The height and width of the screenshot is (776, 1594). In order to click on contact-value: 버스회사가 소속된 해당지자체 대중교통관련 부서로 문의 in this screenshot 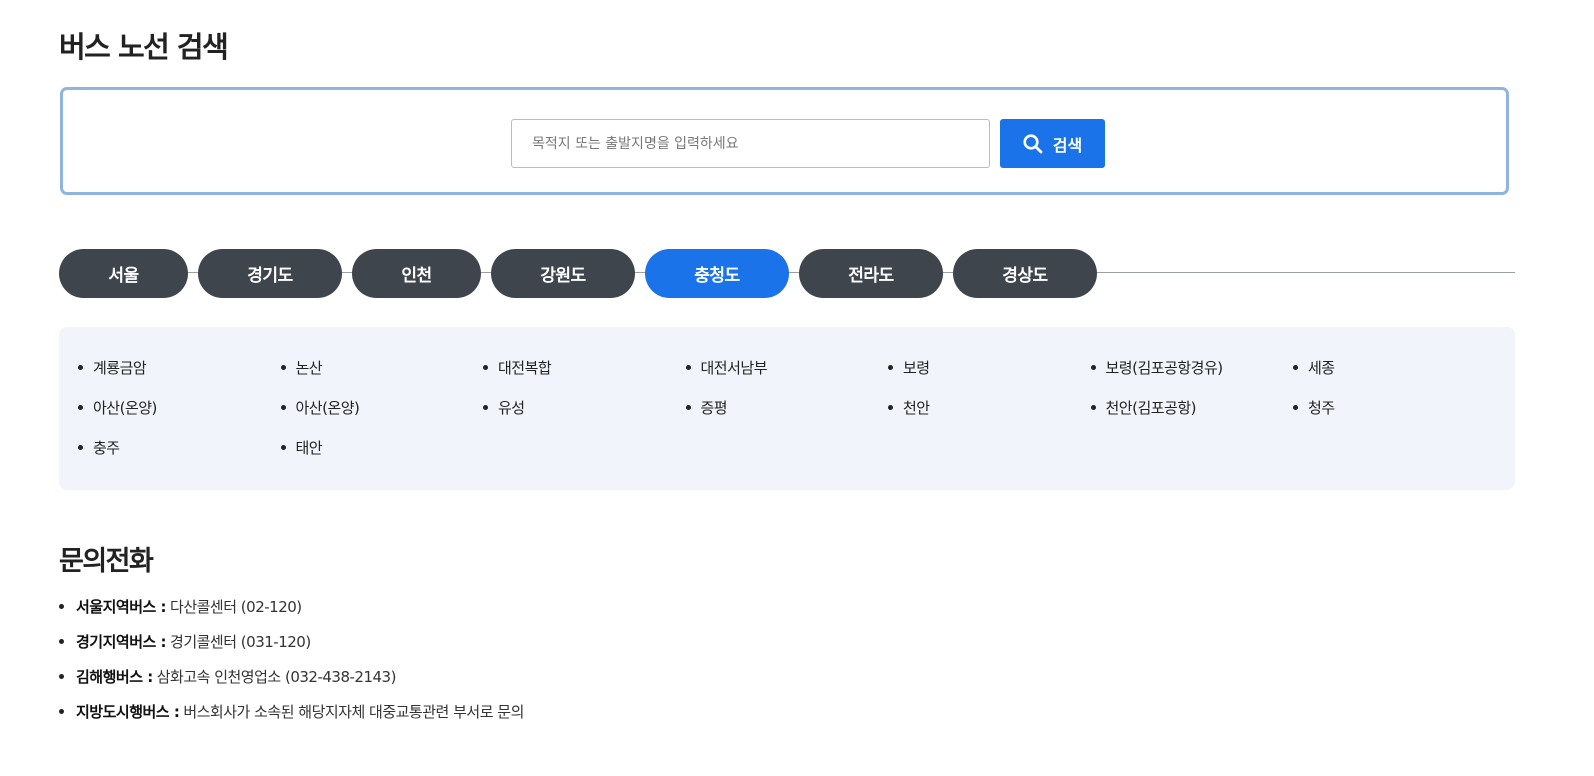, I will do `click(353, 712)`.